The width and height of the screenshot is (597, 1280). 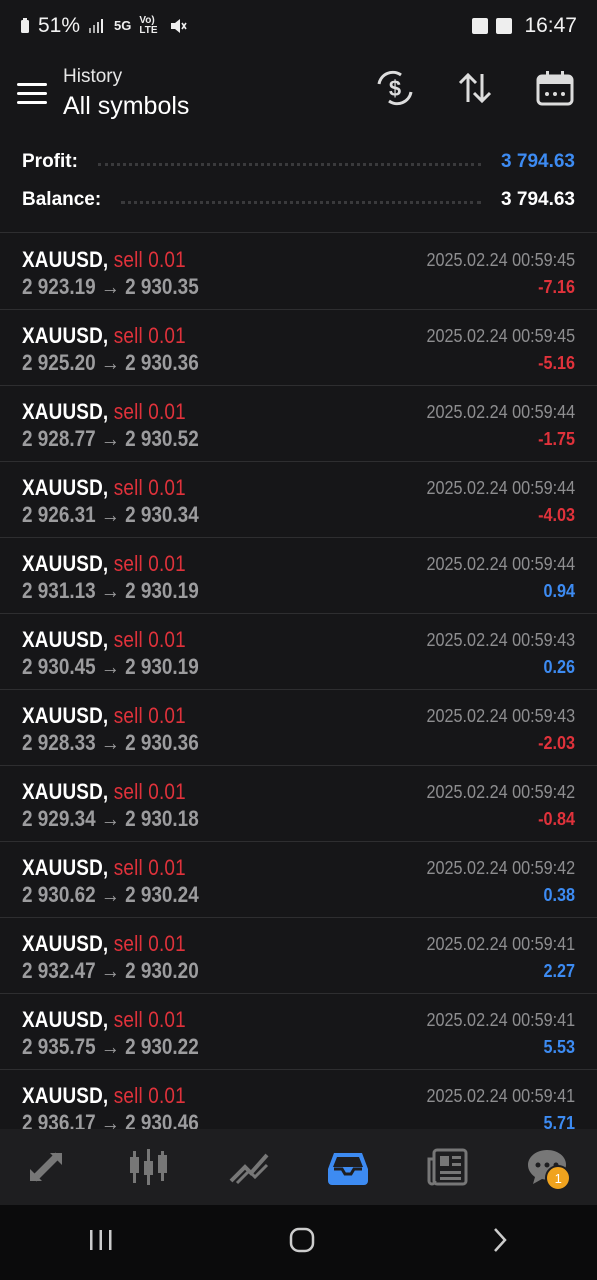 I want to click on candlestick-icon, so click(x=149, y=1167).